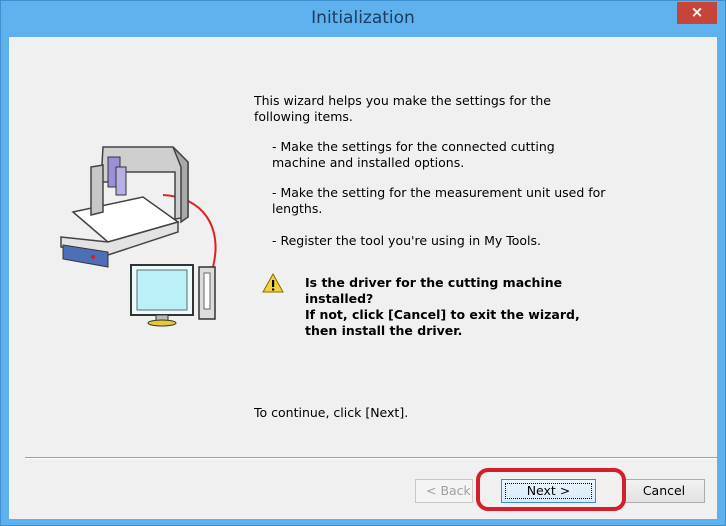  I want to click on title-bar: Initialization ×, so click(363, 19).